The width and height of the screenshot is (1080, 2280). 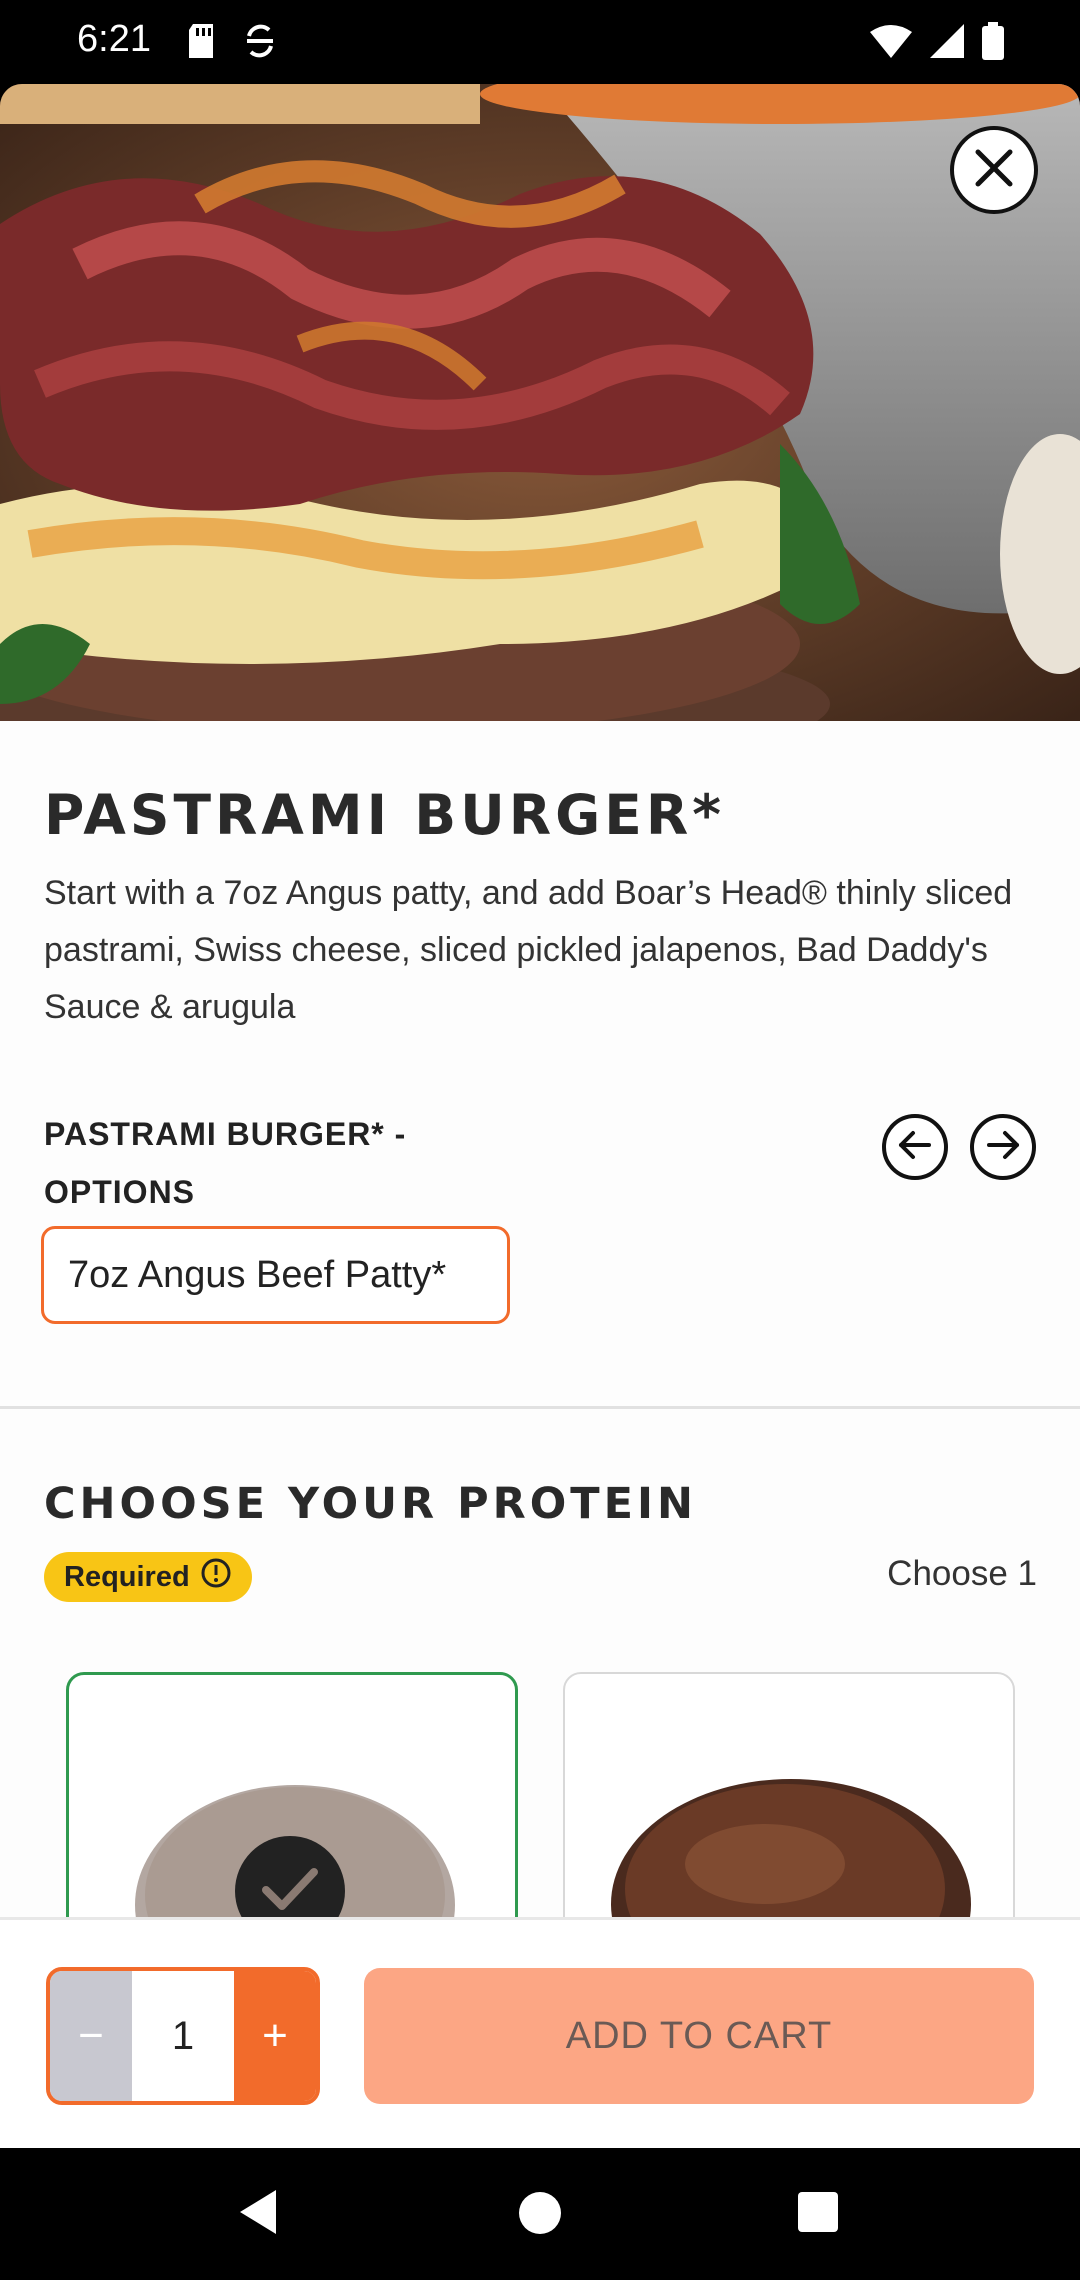 What do you see at coordinates (275, 1275) in the screenshot?
I see `selected-option-chip: 7oz Angus Beef Patty*` at bounding box center [275, 1275].